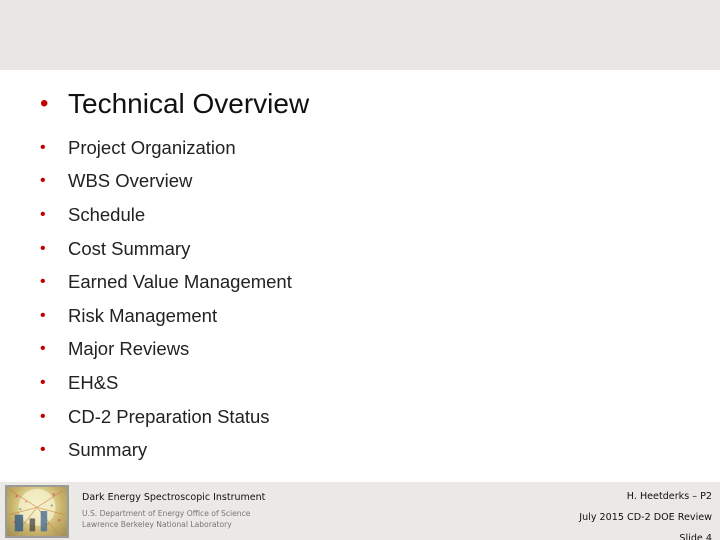 The height and width of the screenshot is (540, 720). Describe the element at coordinates (645, 517) in the screenshot. I see `review-name: July 2015 CD-2 DOE Review` at that location.